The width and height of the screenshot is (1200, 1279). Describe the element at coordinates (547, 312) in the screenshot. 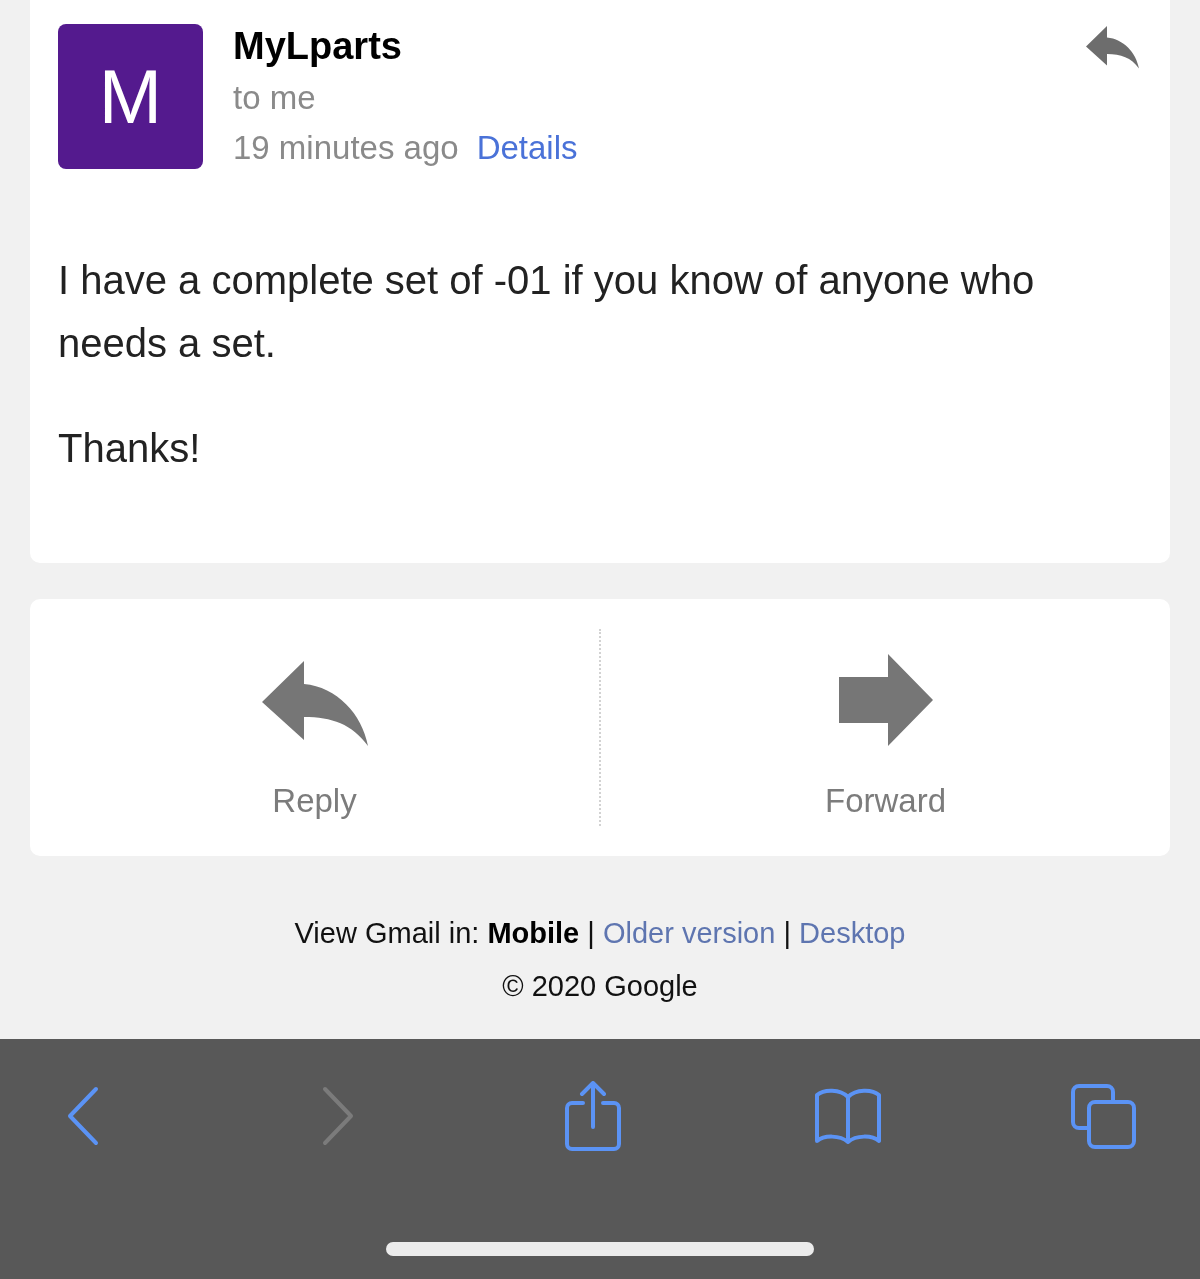

I see `message-paragraph: I have a complete set of -01 if you know of anyone who needs a set.` at that location.